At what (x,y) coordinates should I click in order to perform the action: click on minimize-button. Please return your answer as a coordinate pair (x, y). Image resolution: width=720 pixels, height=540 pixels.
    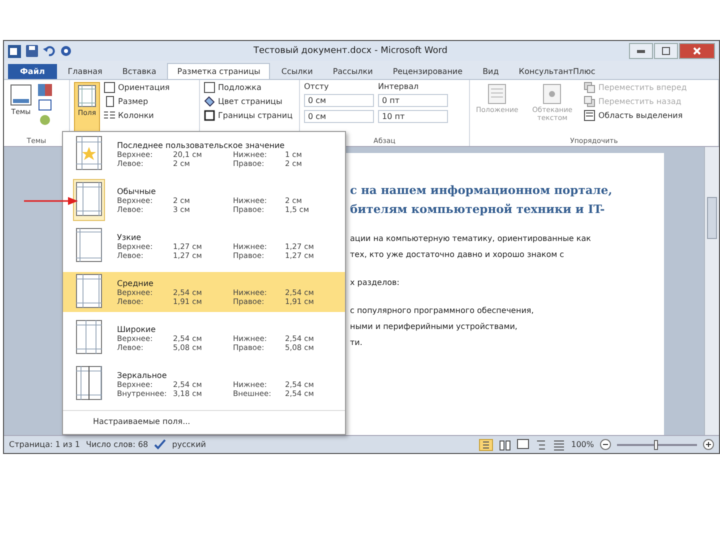
    Looking at the image, I should click on (641, 51).